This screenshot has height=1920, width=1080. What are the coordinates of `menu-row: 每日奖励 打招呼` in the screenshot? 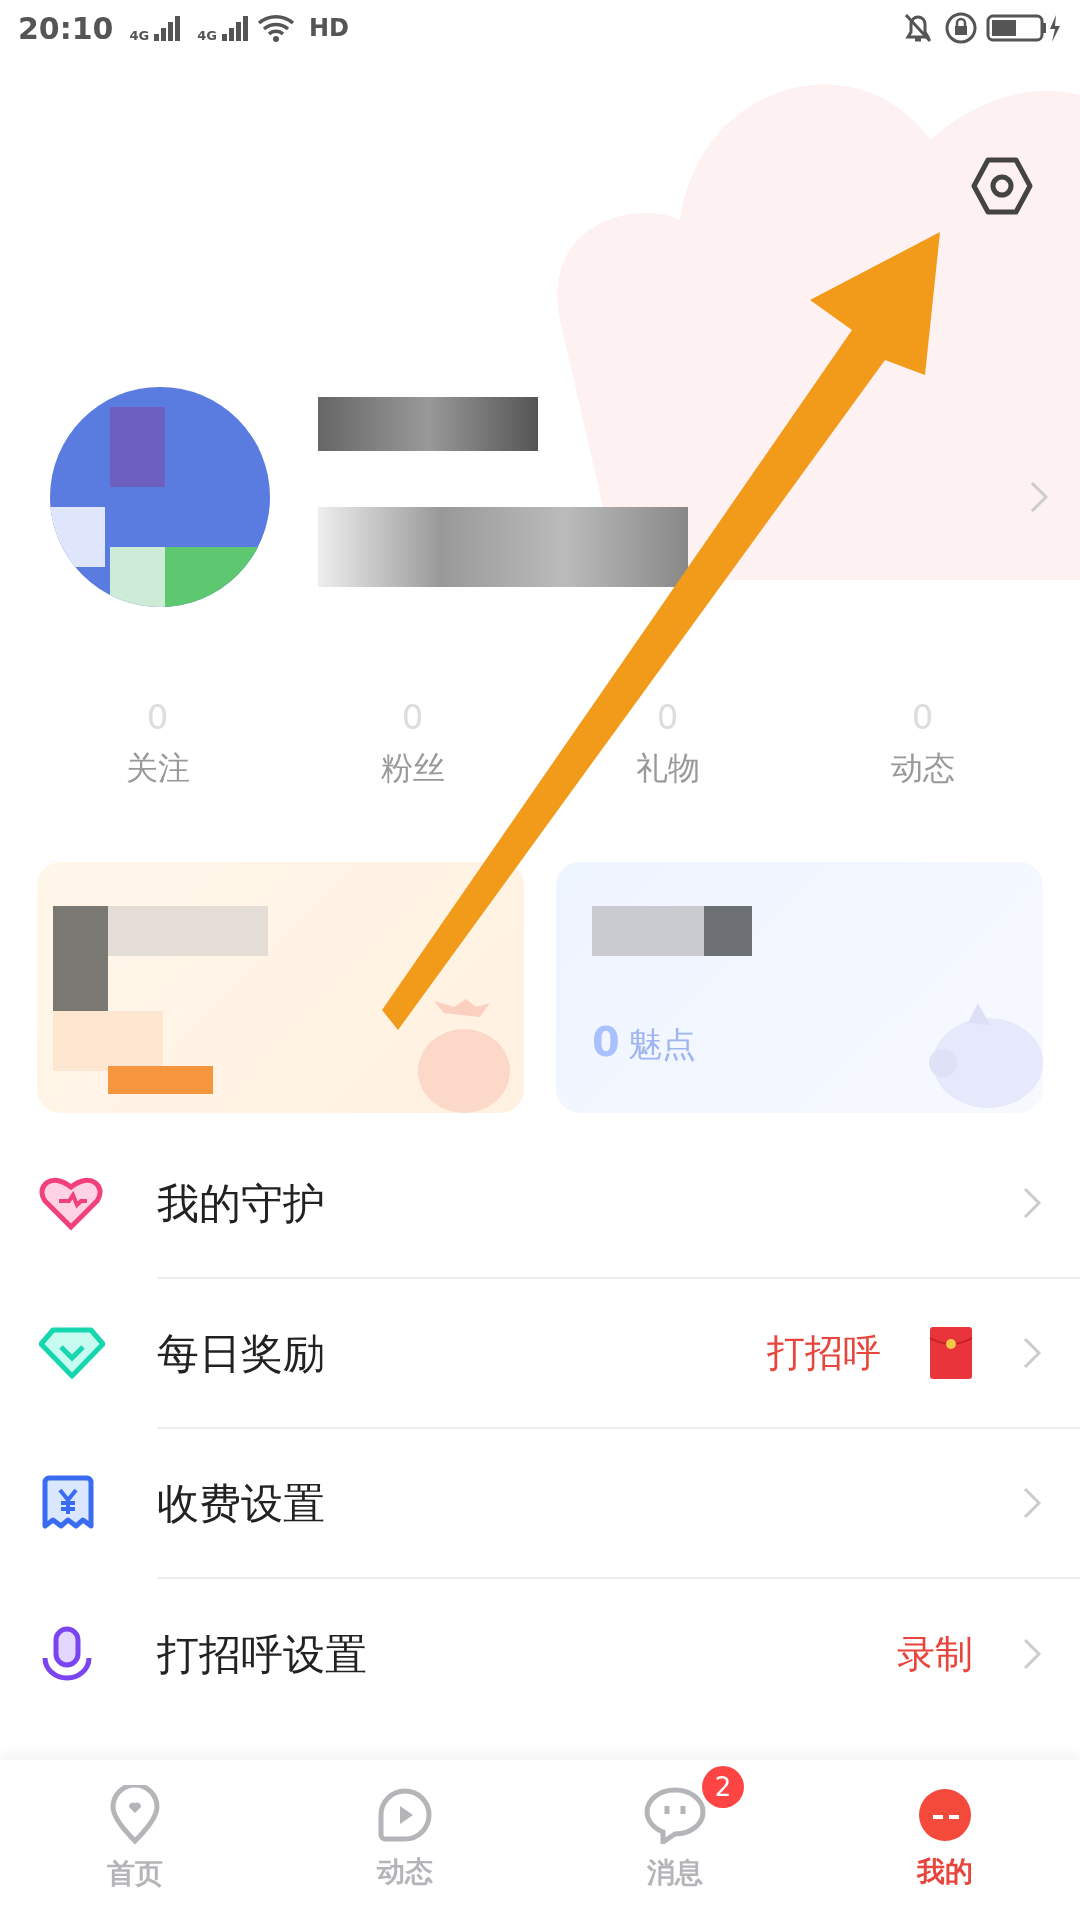 It's located at (618, 1354).